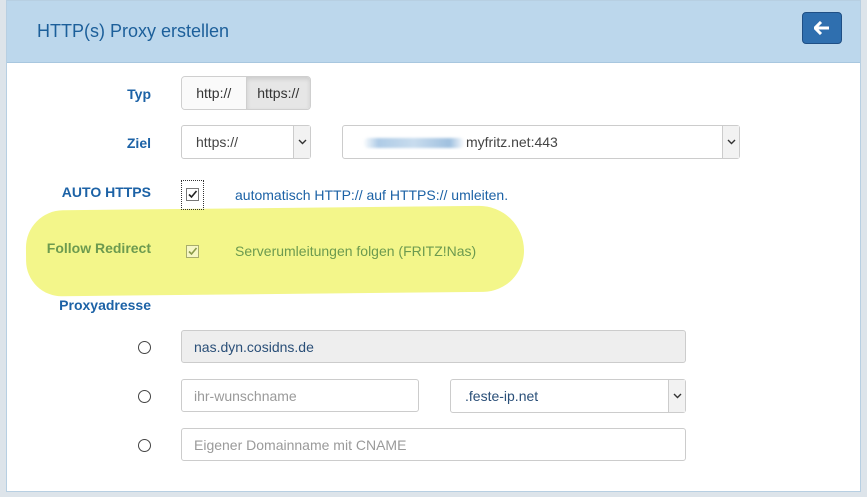  I want to click on redacted-host, so click(414, 143).